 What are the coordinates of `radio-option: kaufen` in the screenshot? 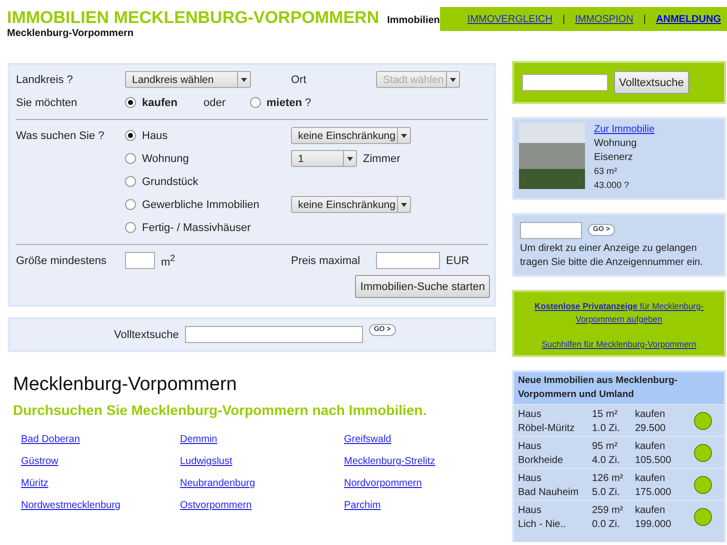 It's located at (151, 102).